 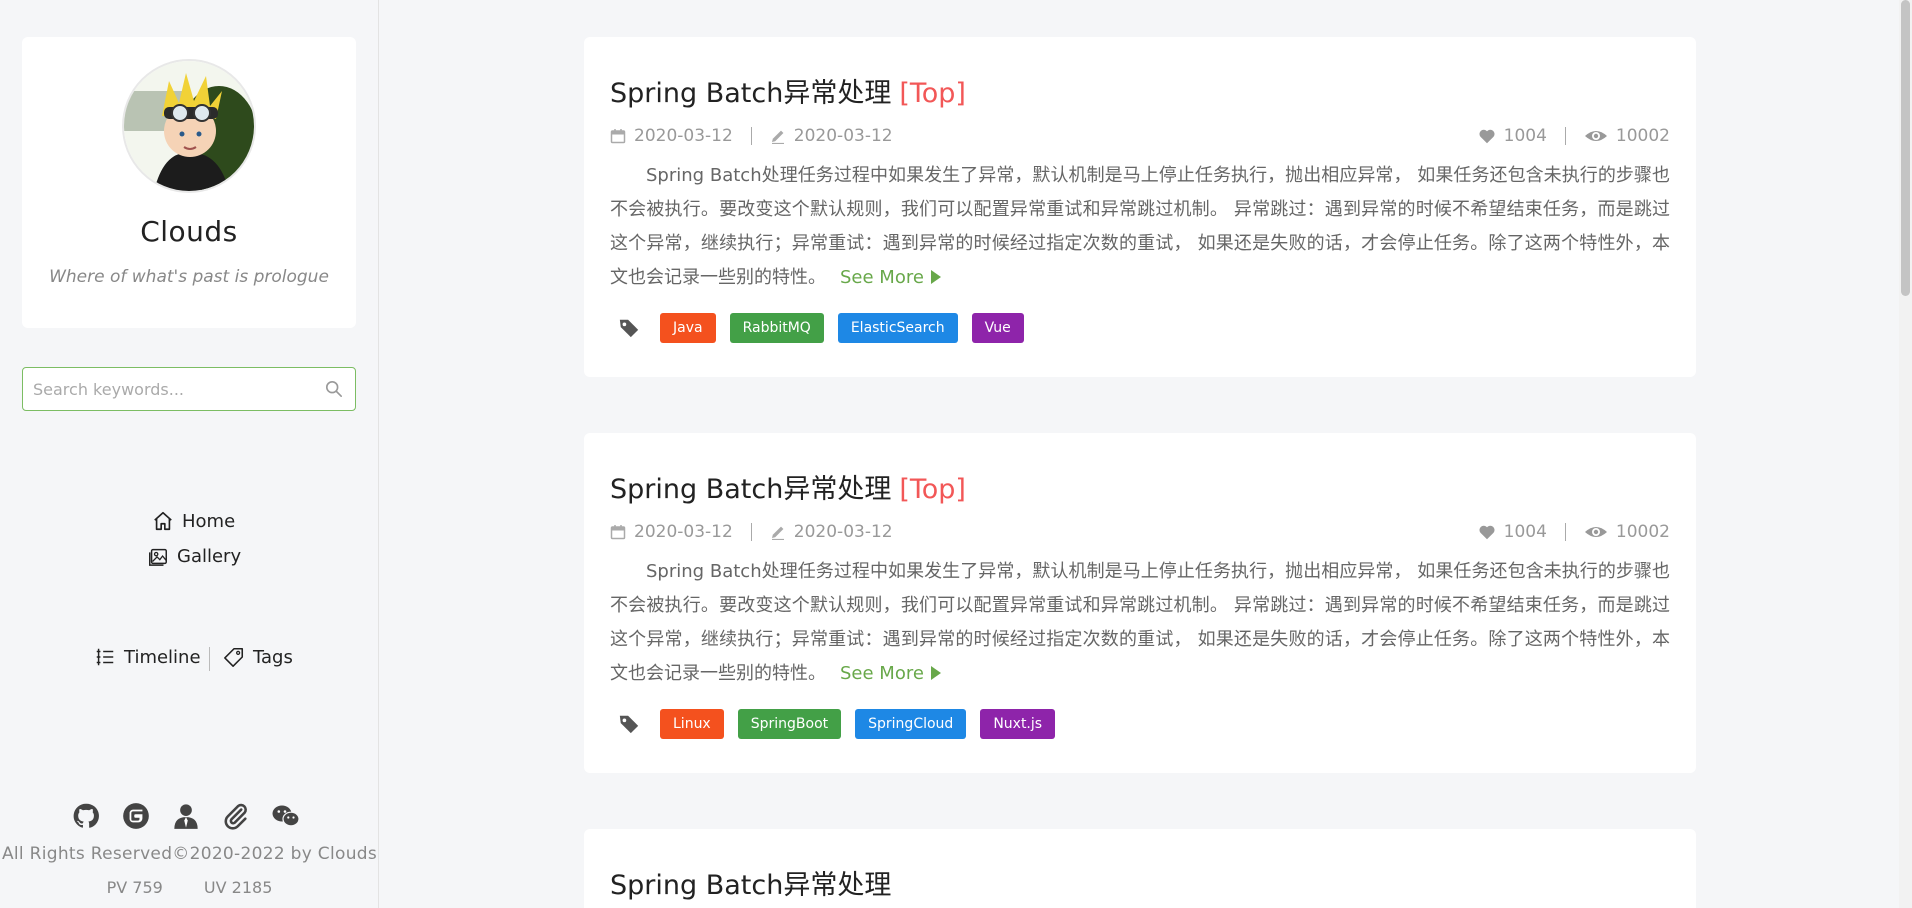 What do you see at coordinates (162, 657) in the screenshot?
I see `nav-timeline-label: Timeline` at bounding box center [162, 657].